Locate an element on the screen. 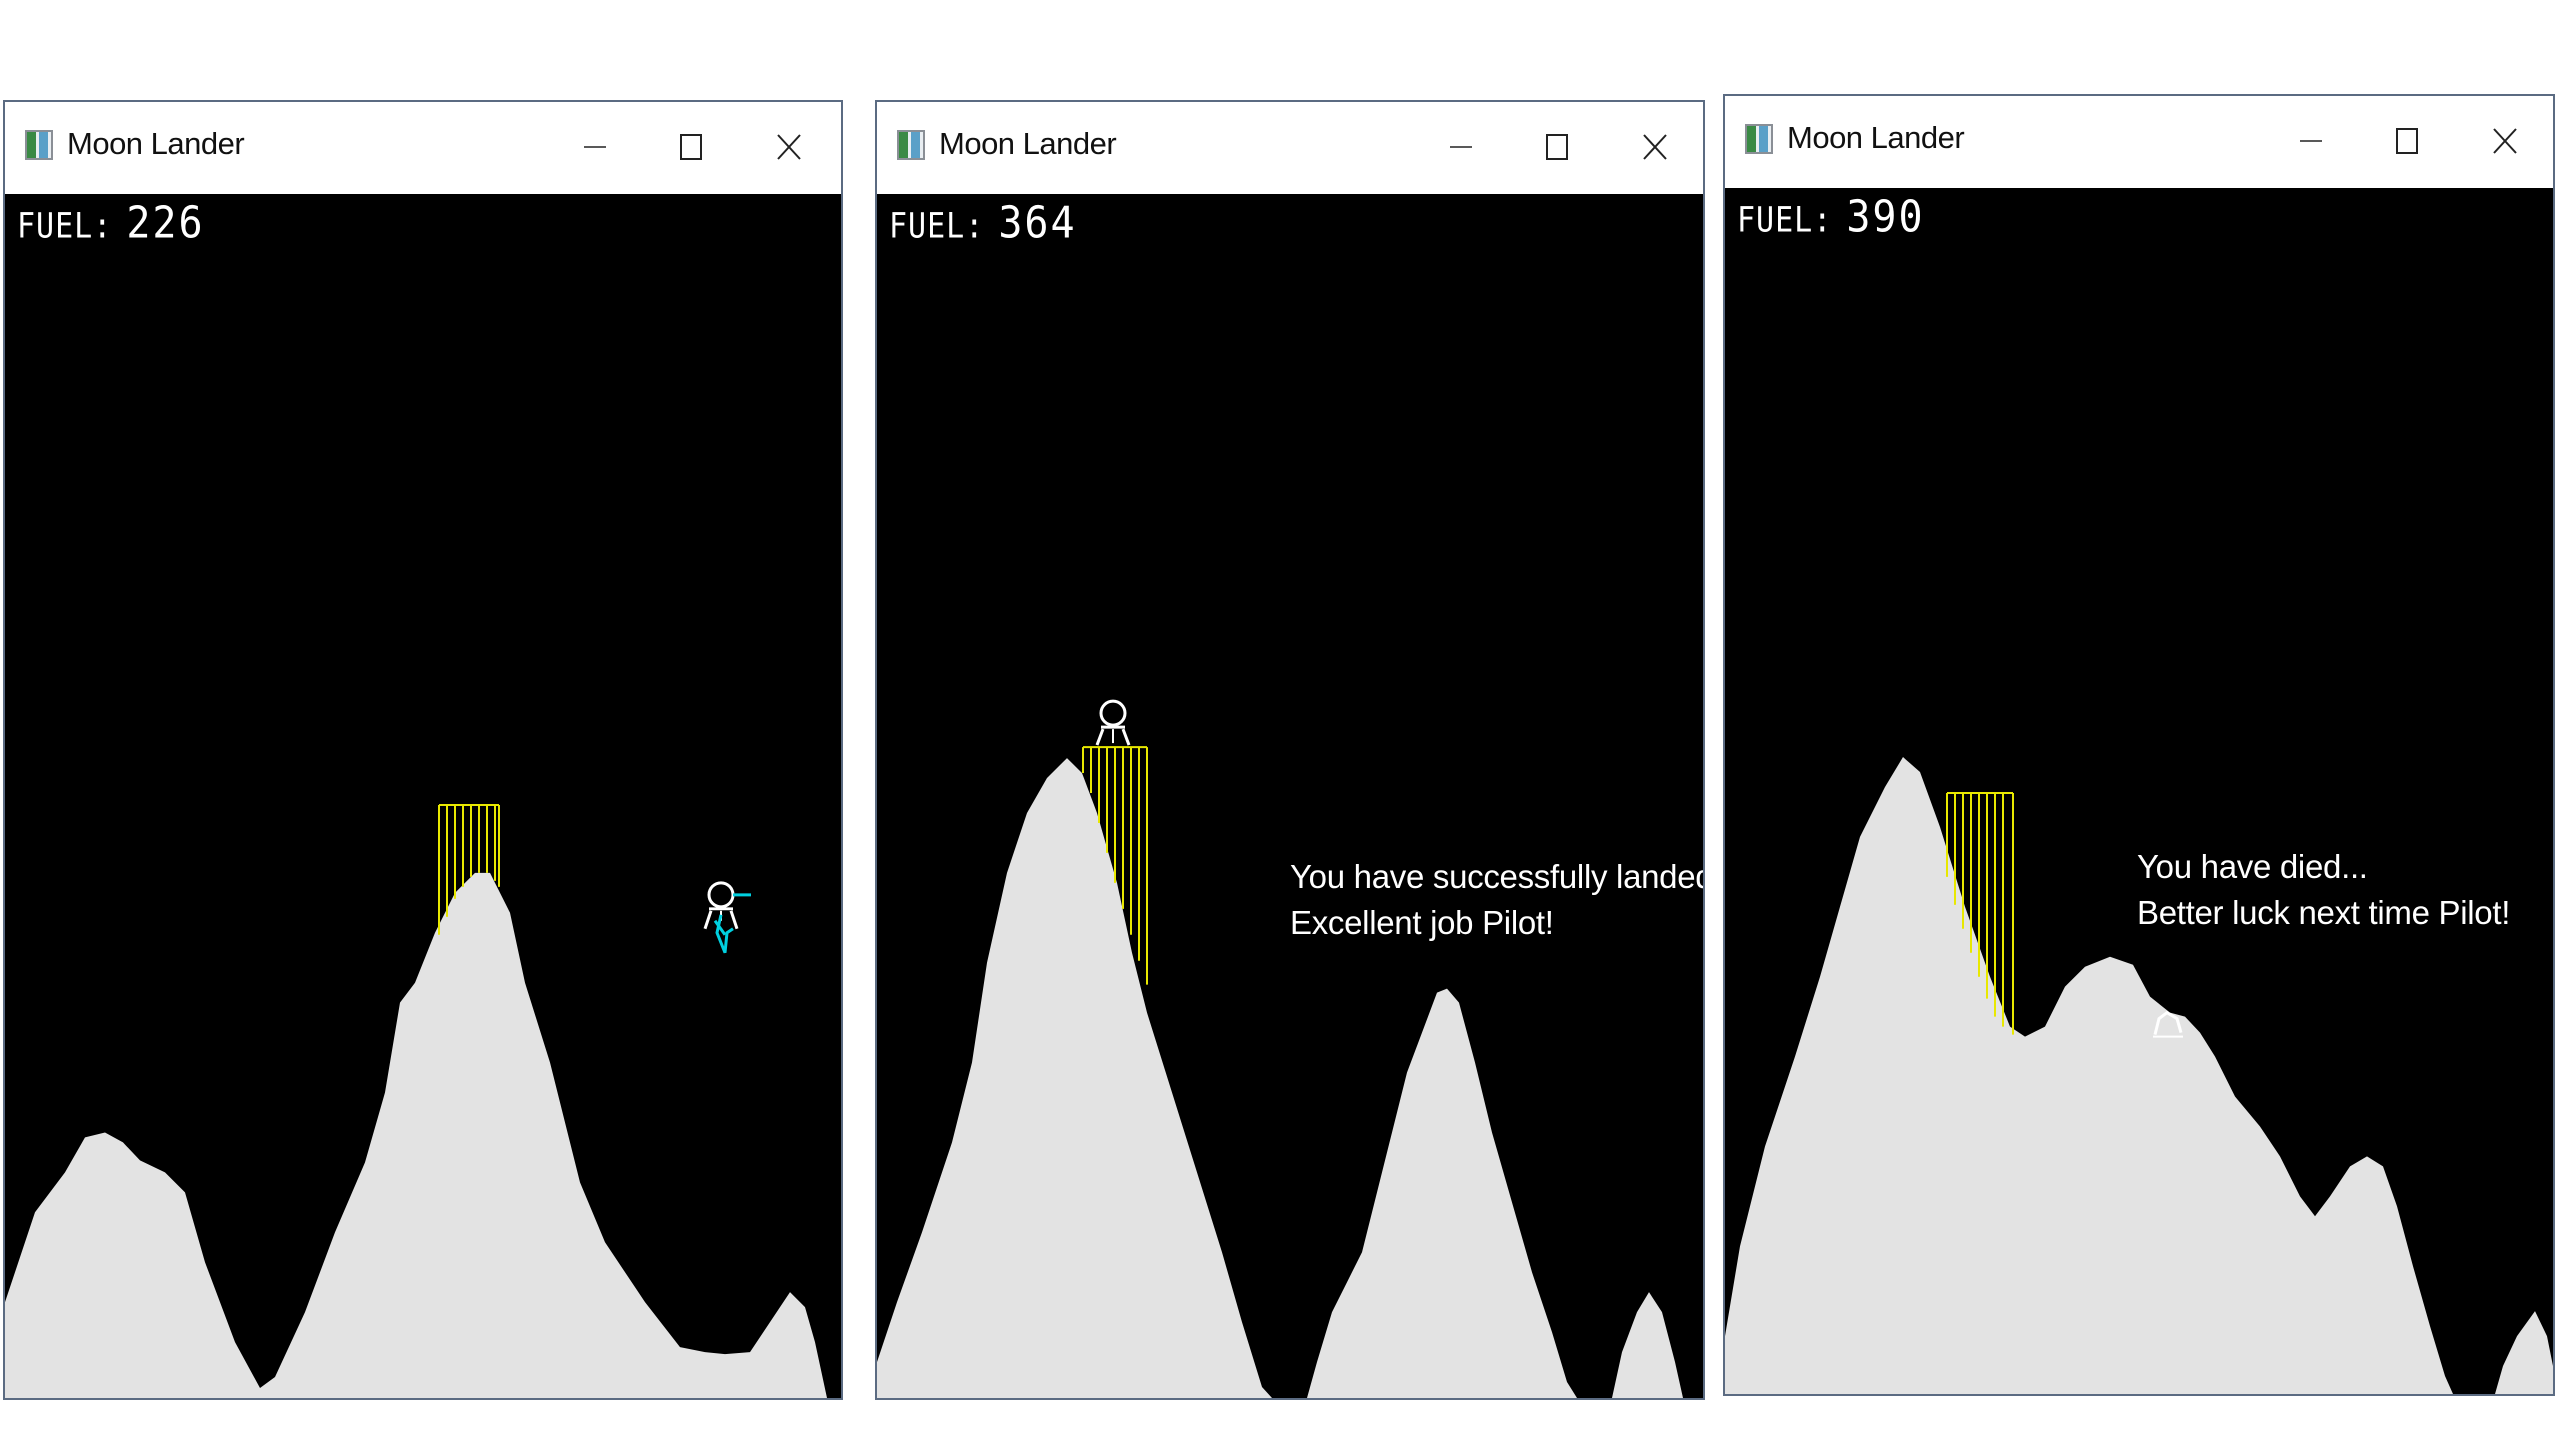 The height and width of the screenshot is (1440, 2560). status-message-line-2: Excellent job Pilot! is located at coordinates (1422, 922).